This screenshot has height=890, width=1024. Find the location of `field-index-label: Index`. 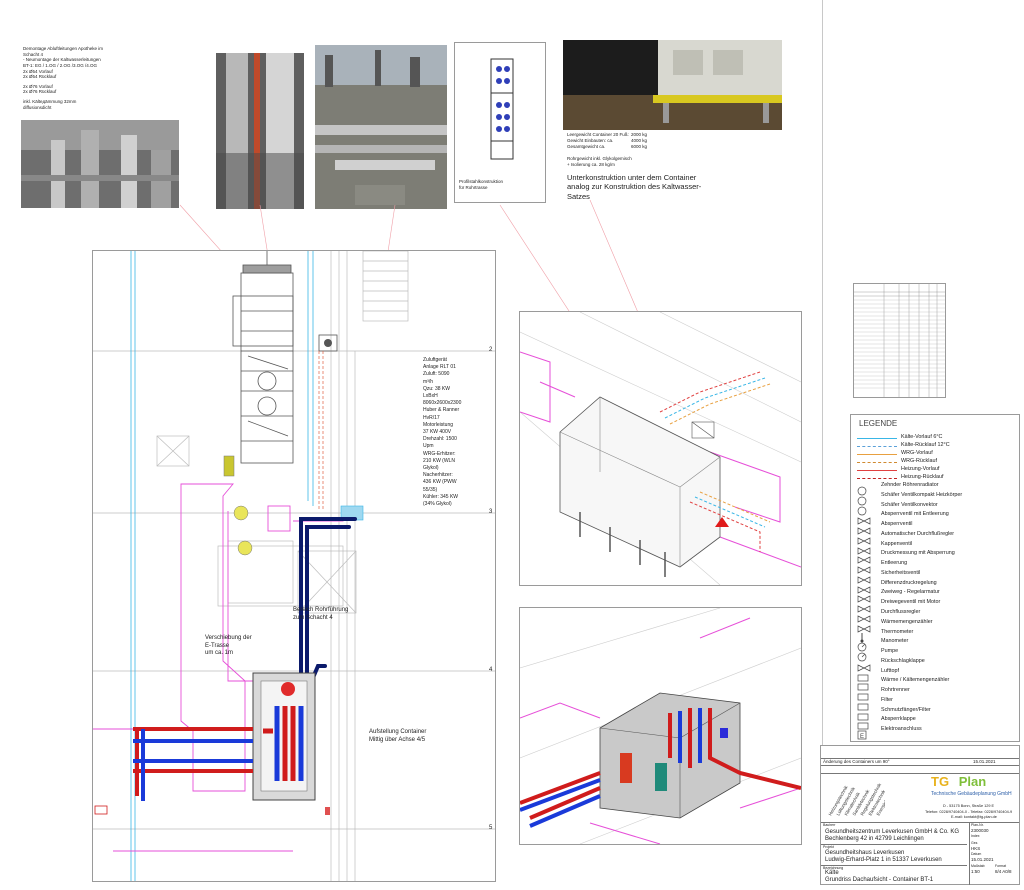

field-index-label: Index is located at coordinates (975, 836).